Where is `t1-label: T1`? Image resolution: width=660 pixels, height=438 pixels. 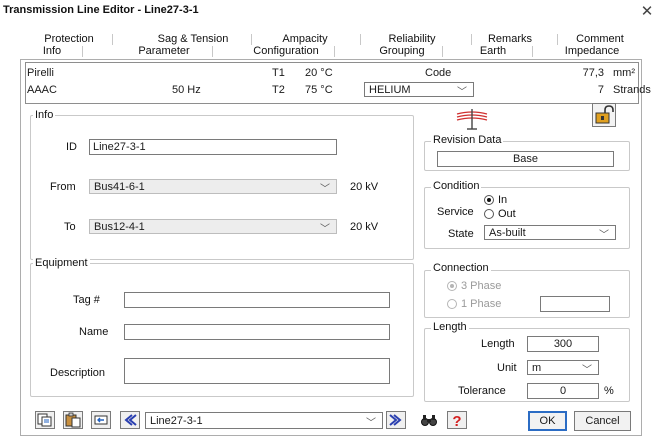 t1-label: T1 is located at coordinates (278, 73).